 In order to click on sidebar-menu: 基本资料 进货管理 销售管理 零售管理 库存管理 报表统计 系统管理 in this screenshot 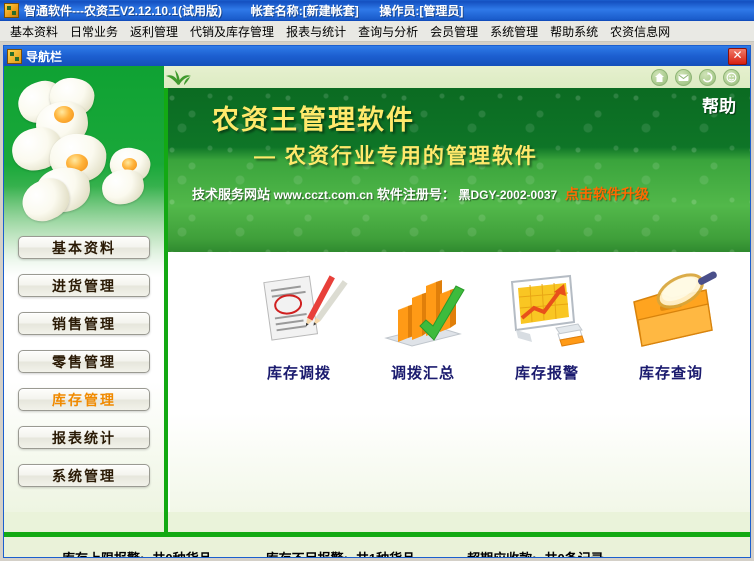, I will do `click(88, 369)`.